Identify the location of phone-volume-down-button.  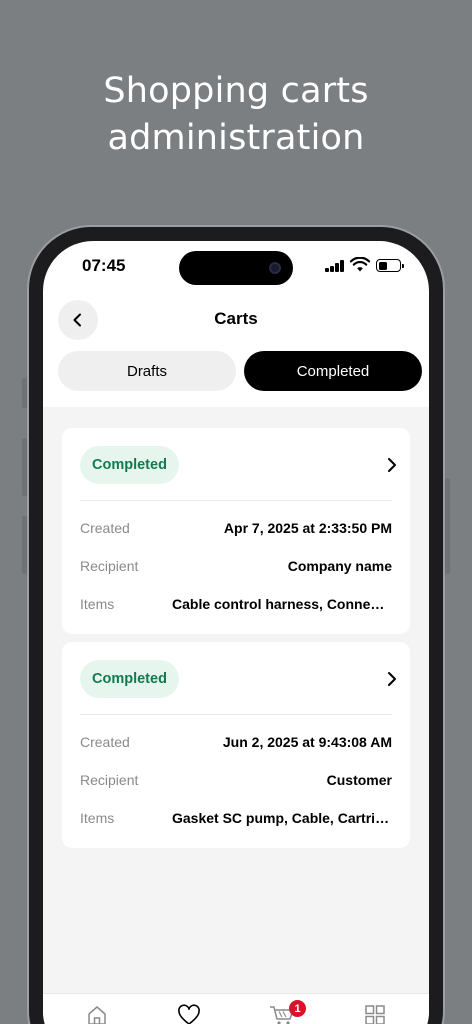
(24, 545).